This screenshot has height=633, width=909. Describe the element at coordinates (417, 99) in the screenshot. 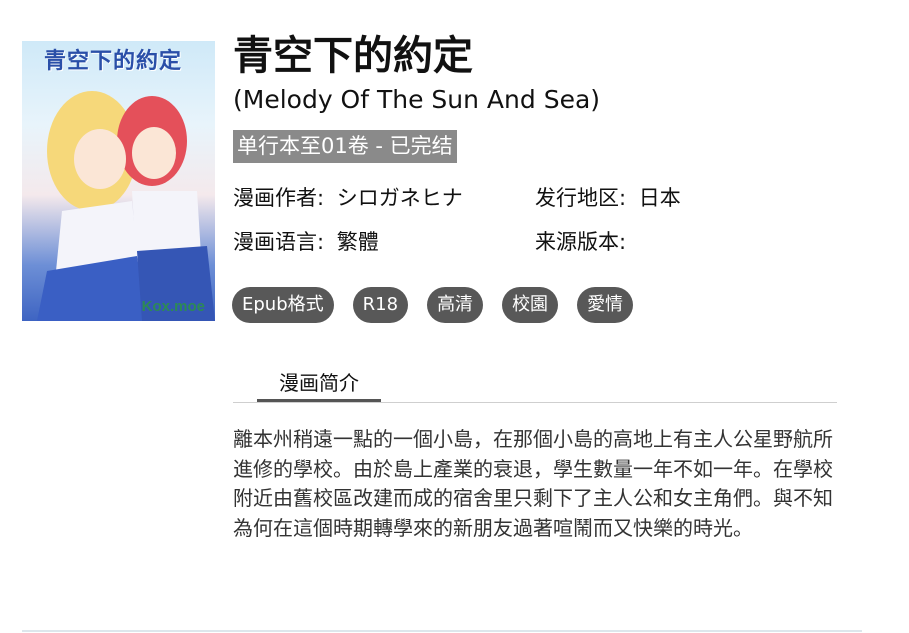

I see `page-subtitle: (Melody Of The Sun And Sea)` at that location.